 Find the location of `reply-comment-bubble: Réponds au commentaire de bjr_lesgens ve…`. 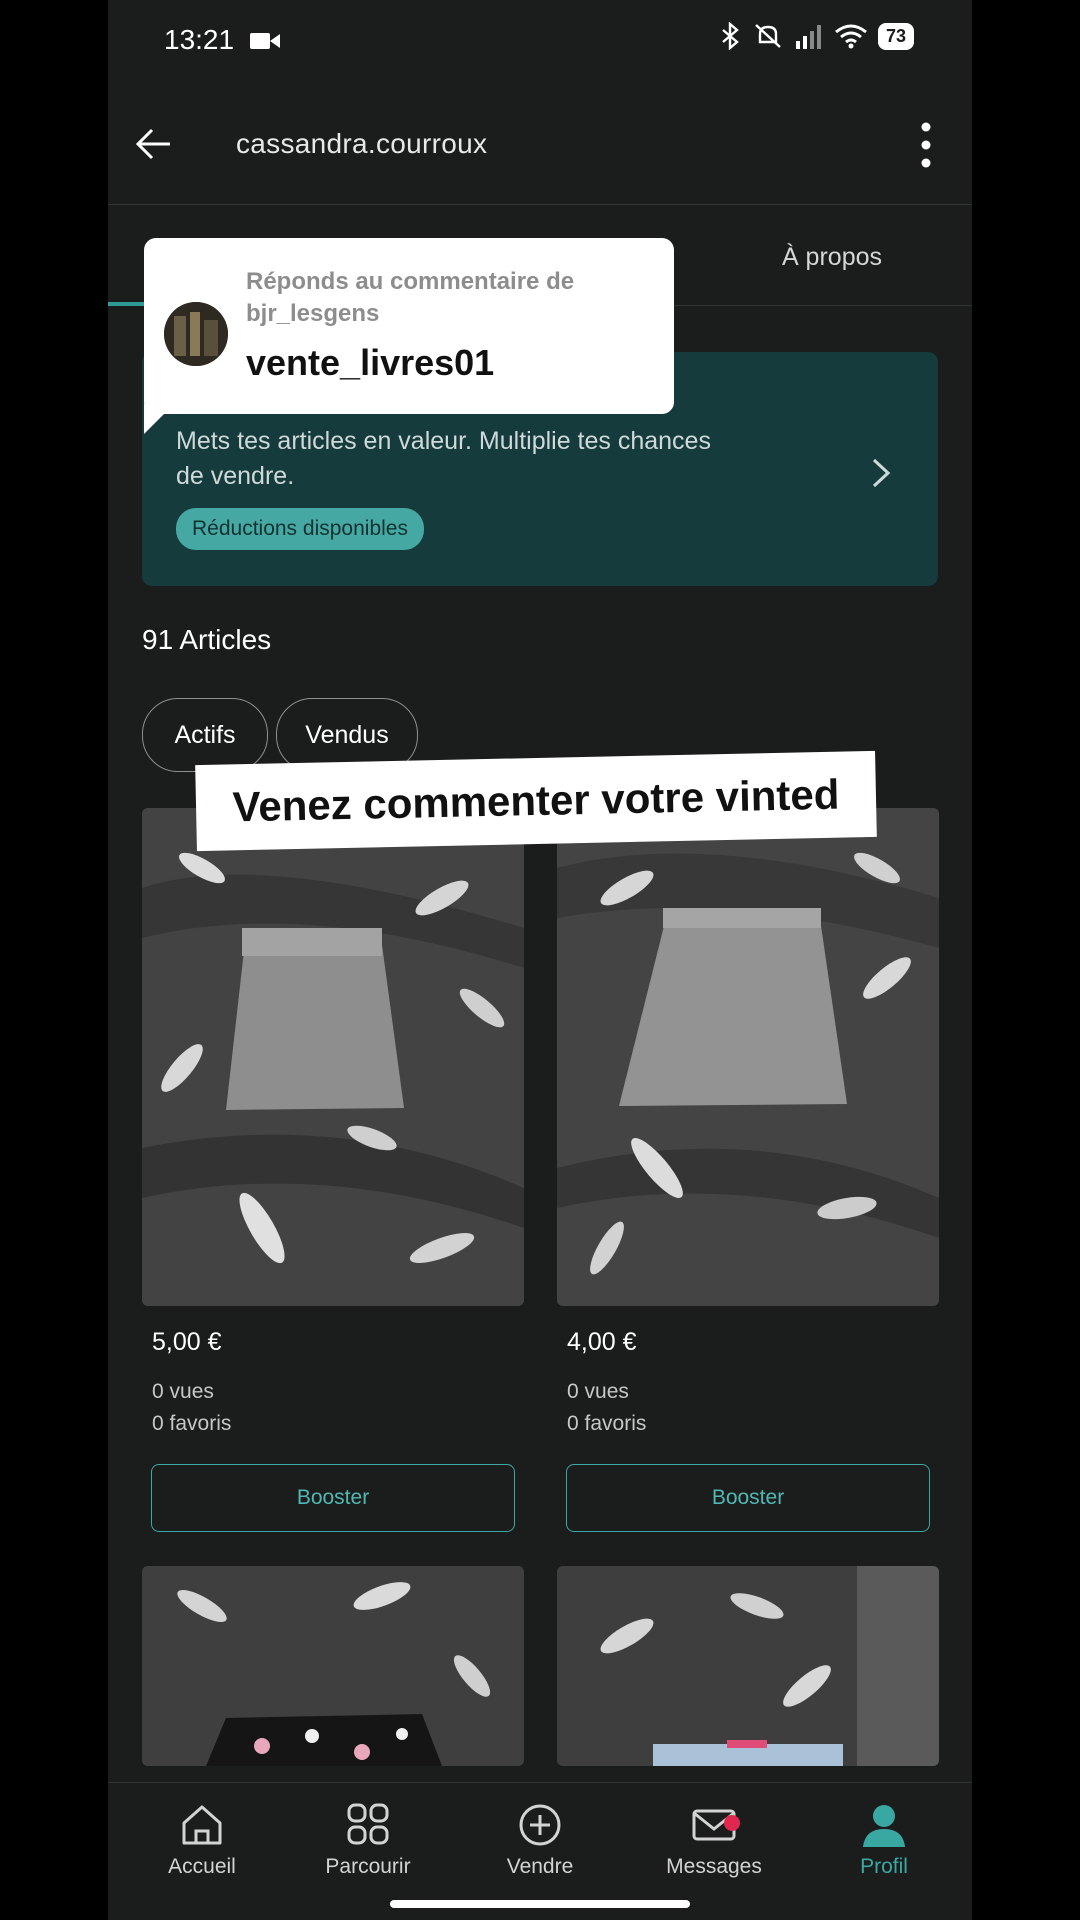

reply-comment-bubble: Réponds au commentaire de bjr_lesgens ve… is located at coordinates (409, 326).